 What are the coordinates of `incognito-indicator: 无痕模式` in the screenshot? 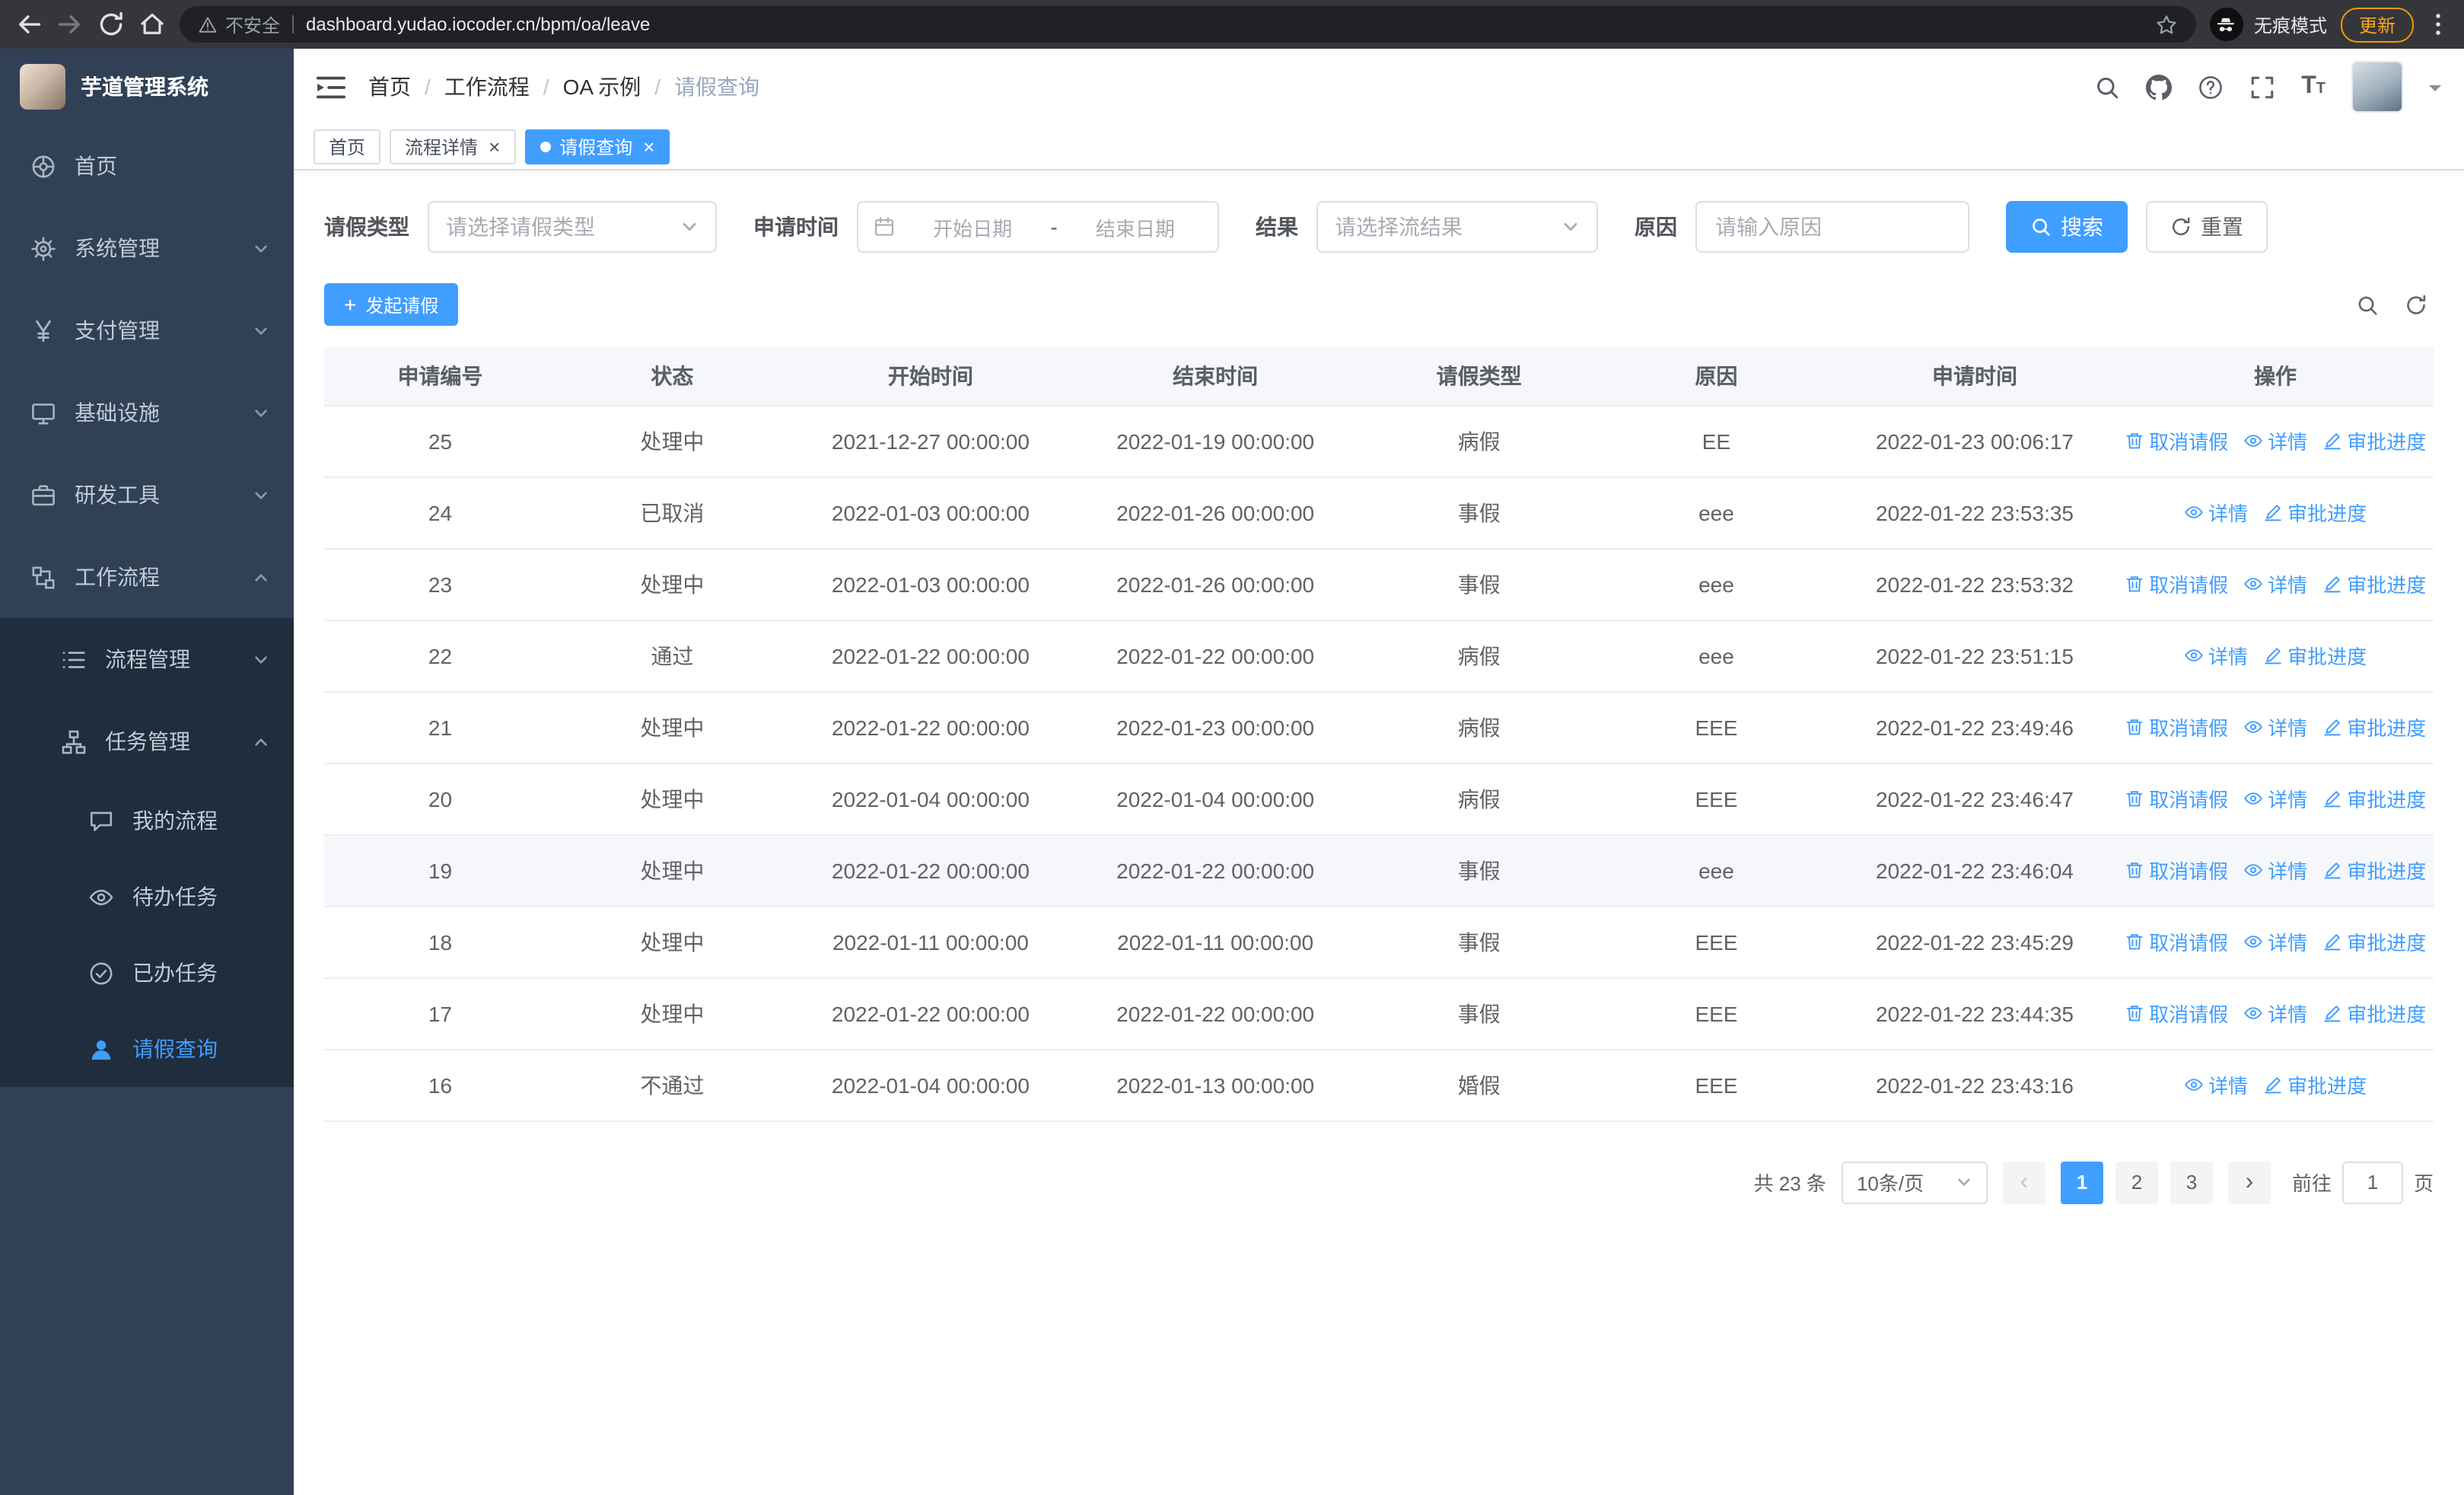 It's located at (2268, 25).